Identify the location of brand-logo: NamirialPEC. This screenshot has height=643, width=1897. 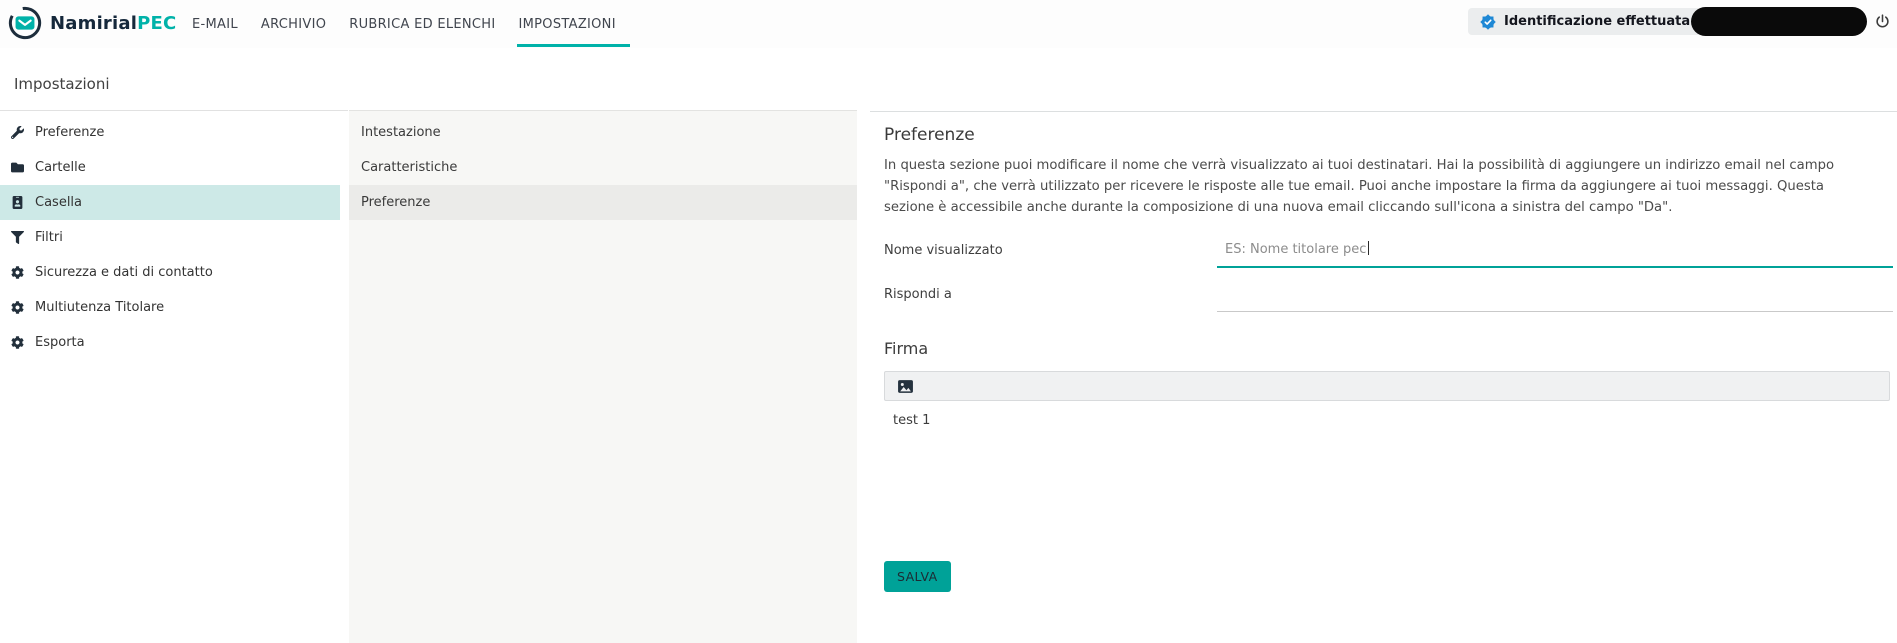
(92, 23).